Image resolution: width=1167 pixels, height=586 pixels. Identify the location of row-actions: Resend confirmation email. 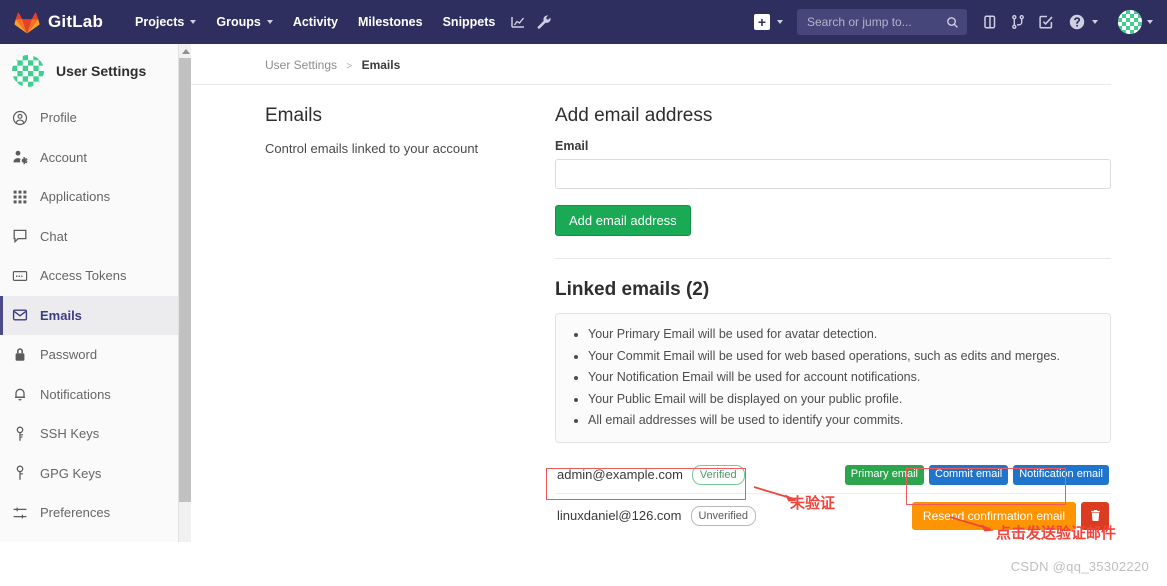
(1010, 515).